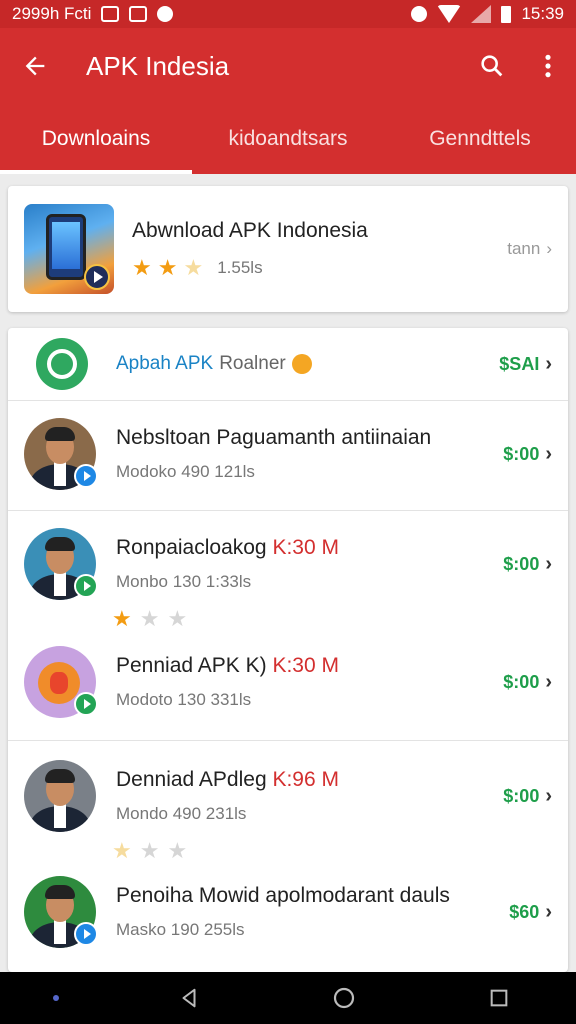  What do you see at coordinates (138, 14) in the screenshot?
I see `mail-icon` at bounding box center [138, 14].